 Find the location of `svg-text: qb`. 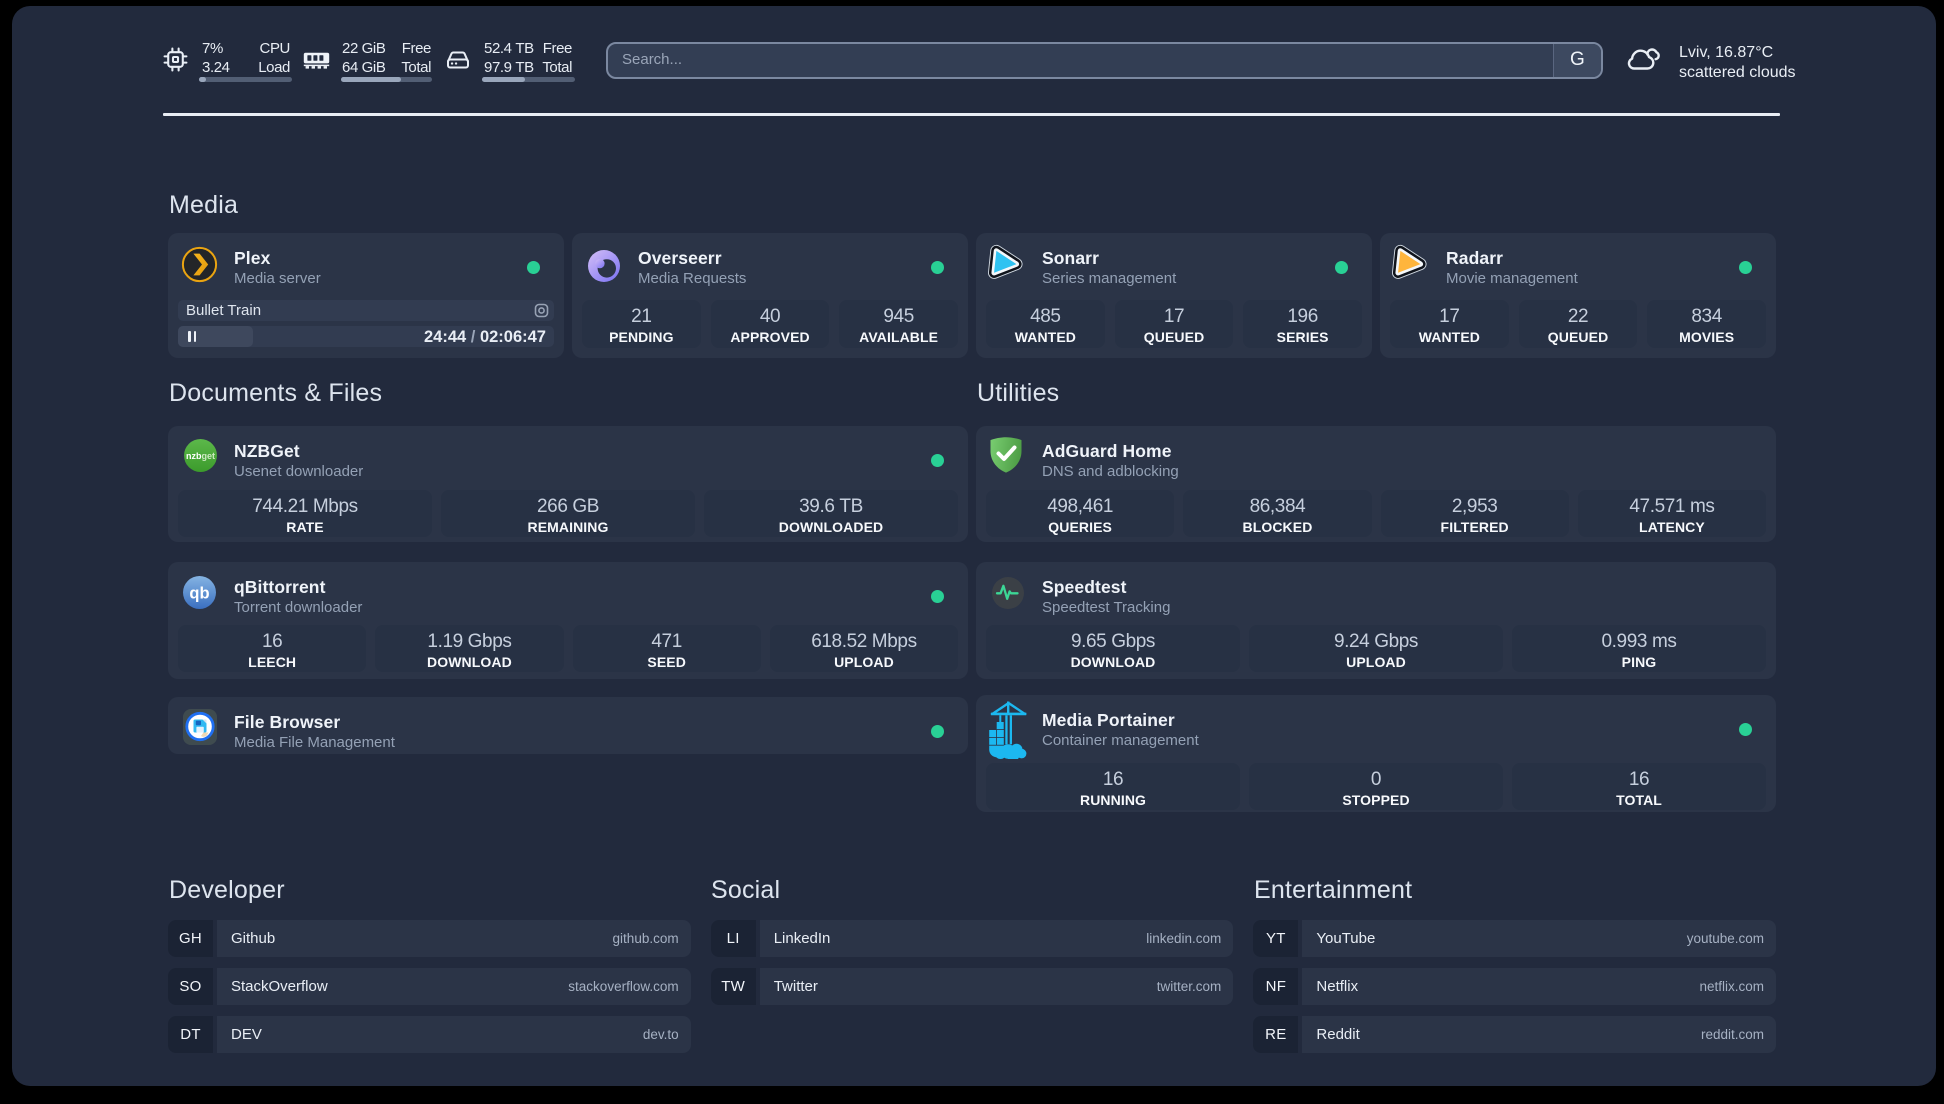

svg-text: qb is located at coordinates (199, 594).